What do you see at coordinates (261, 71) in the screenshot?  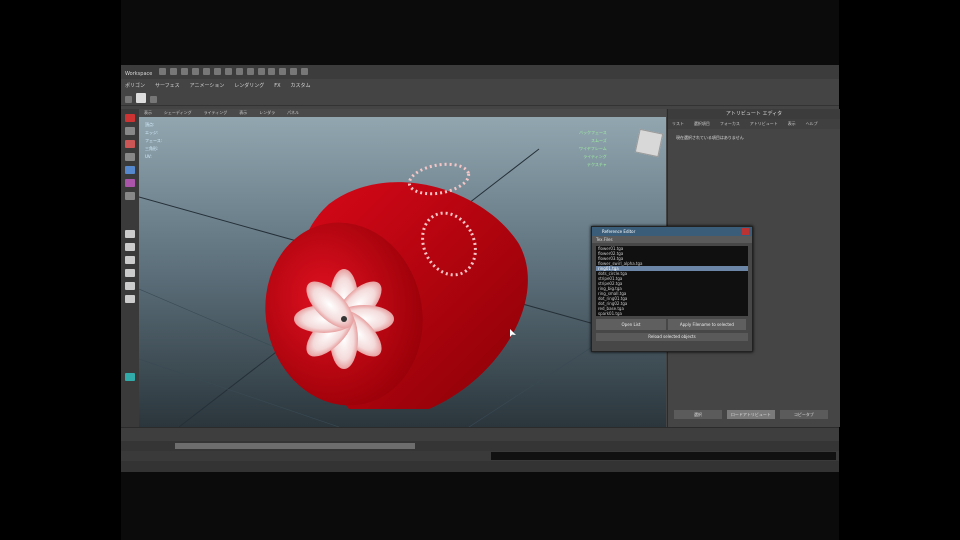 I see `snap-curve-icon` at bounding box center [261, 71].